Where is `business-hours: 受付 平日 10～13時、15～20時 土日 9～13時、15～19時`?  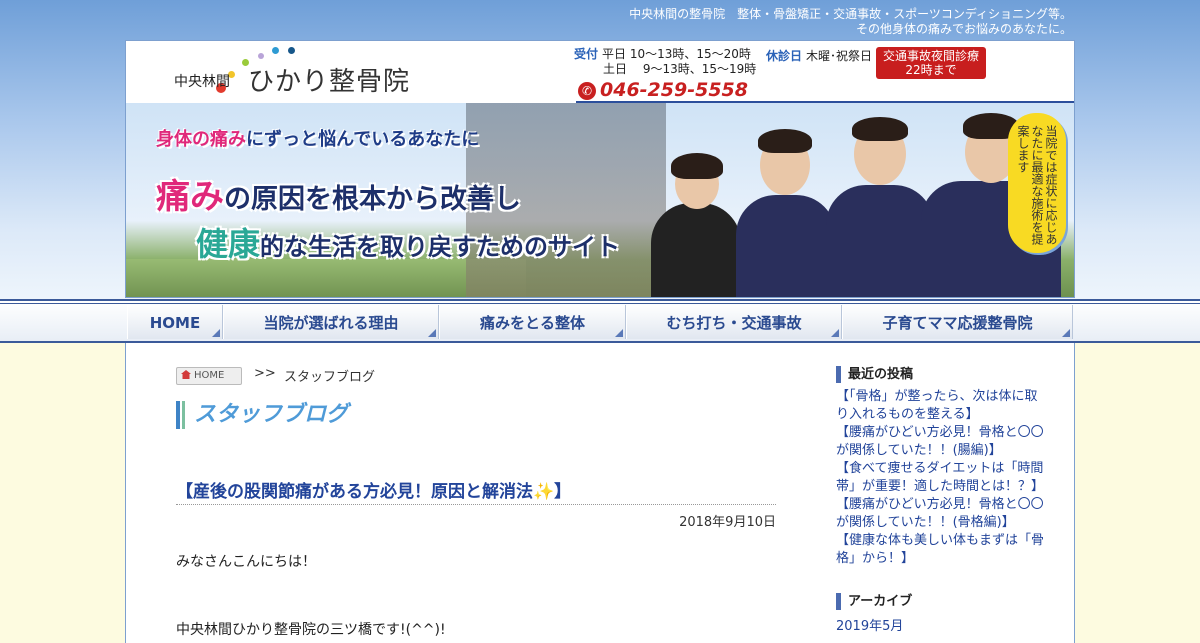
business-hours: 受付 平日 10～13時、15～20時 土日 9～13時、15～19時 is located at coordinates (665, 62).